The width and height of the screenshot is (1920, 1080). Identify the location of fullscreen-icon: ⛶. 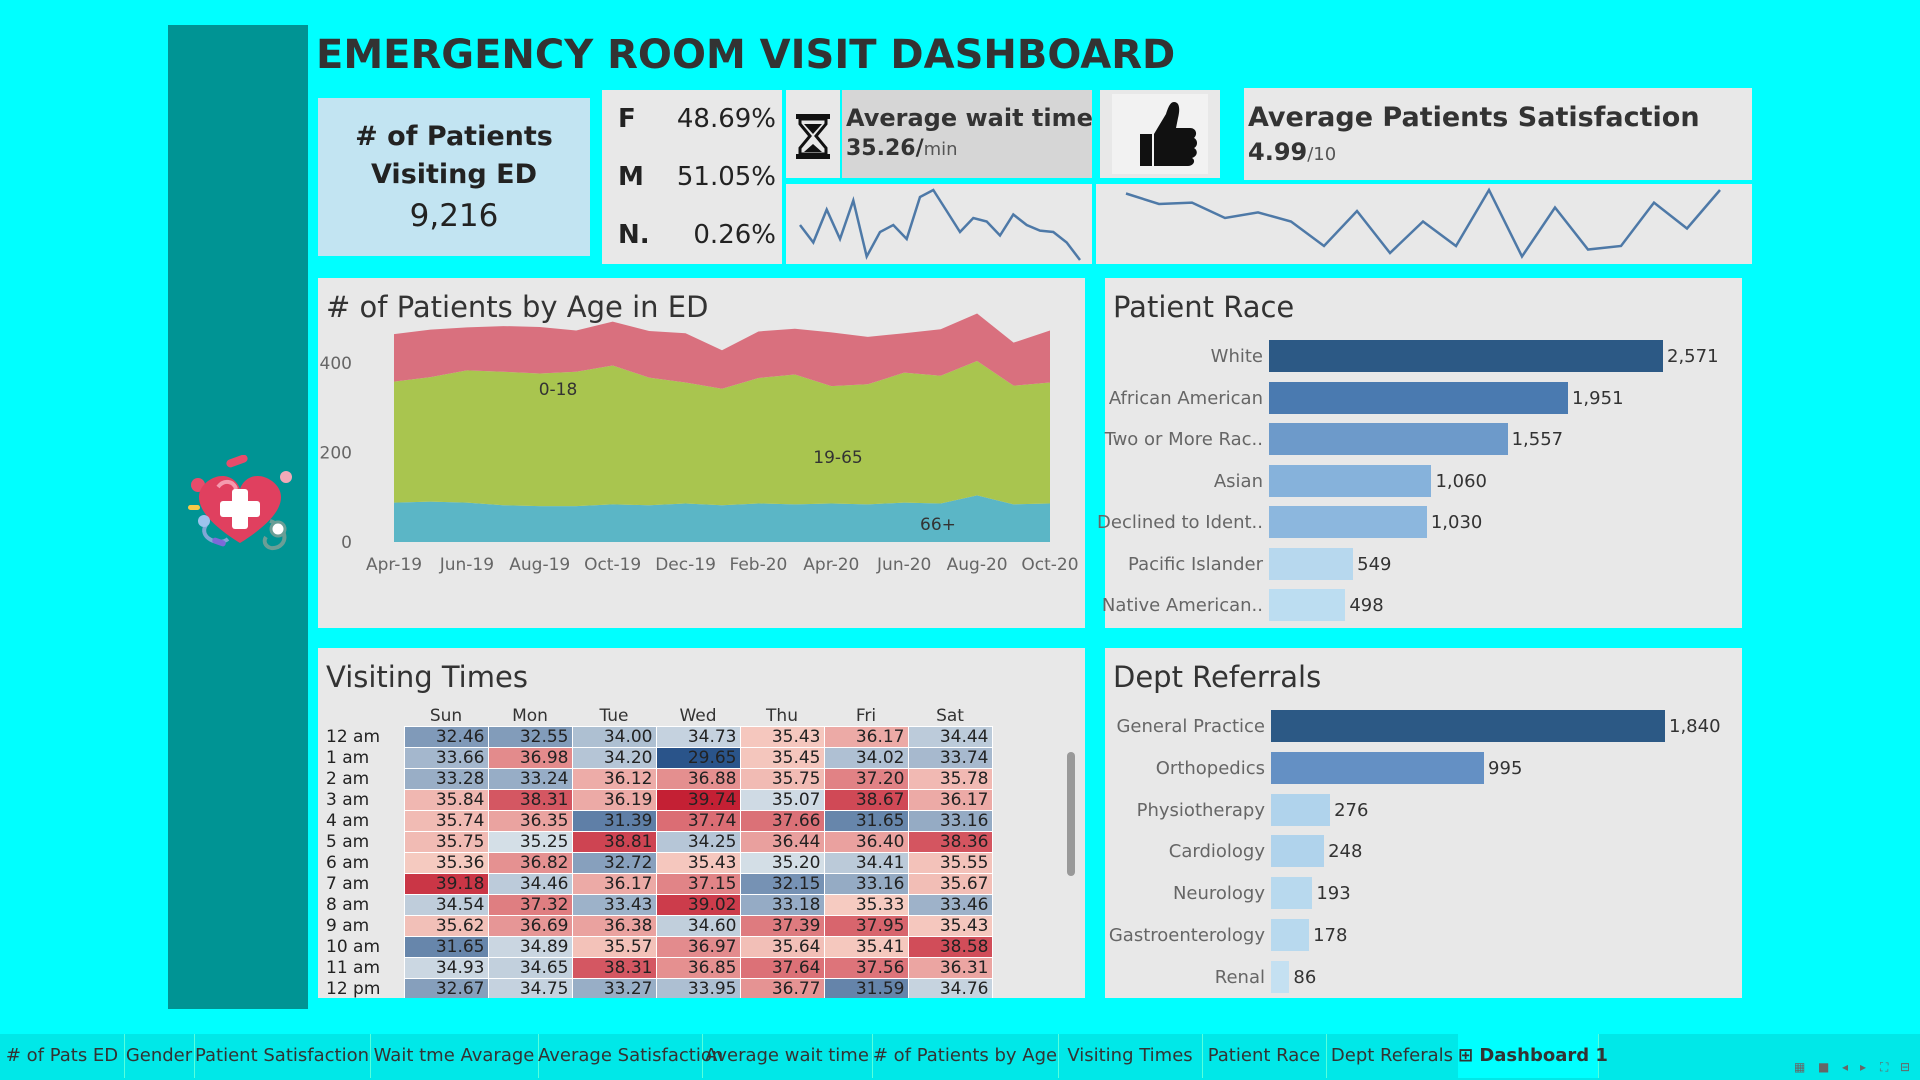
(1884, 1067).